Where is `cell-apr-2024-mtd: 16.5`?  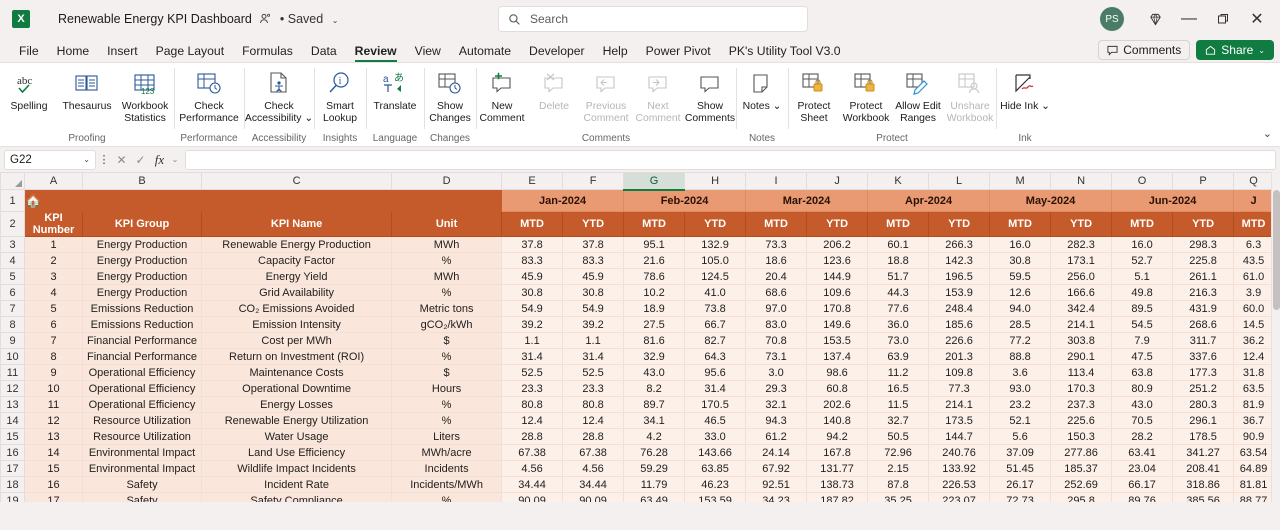 cell-apr-2024-mtd: 16.5 is located at coordinates (898, 388).